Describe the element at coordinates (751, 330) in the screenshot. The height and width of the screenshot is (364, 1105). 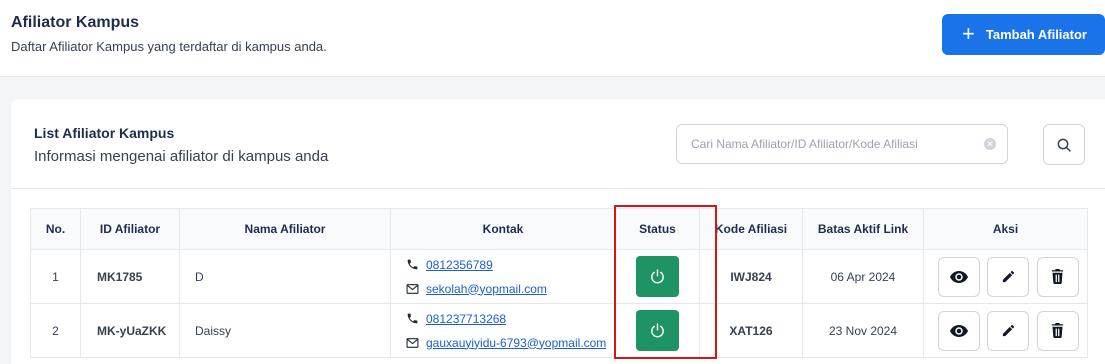
I see `row-code: XAT126` at that location.